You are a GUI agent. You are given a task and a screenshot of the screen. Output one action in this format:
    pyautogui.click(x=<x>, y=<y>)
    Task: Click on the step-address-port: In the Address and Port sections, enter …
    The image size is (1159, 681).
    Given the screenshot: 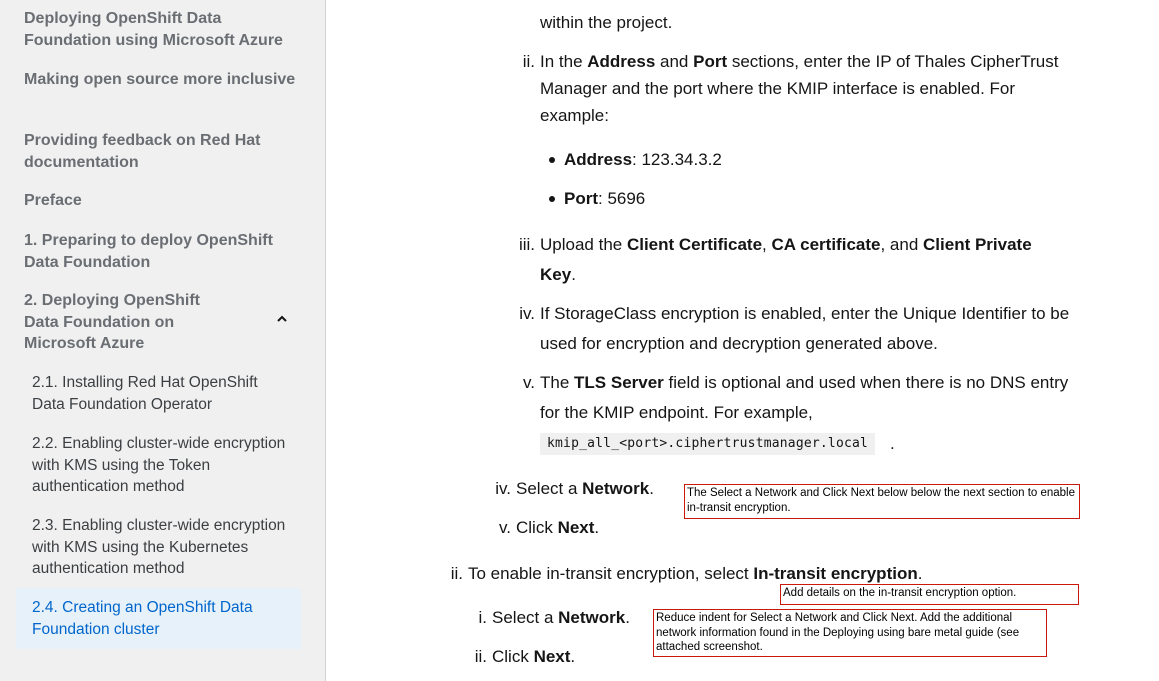 What is the action you would take?
    pyautogui.click(x=799, y=61)
    